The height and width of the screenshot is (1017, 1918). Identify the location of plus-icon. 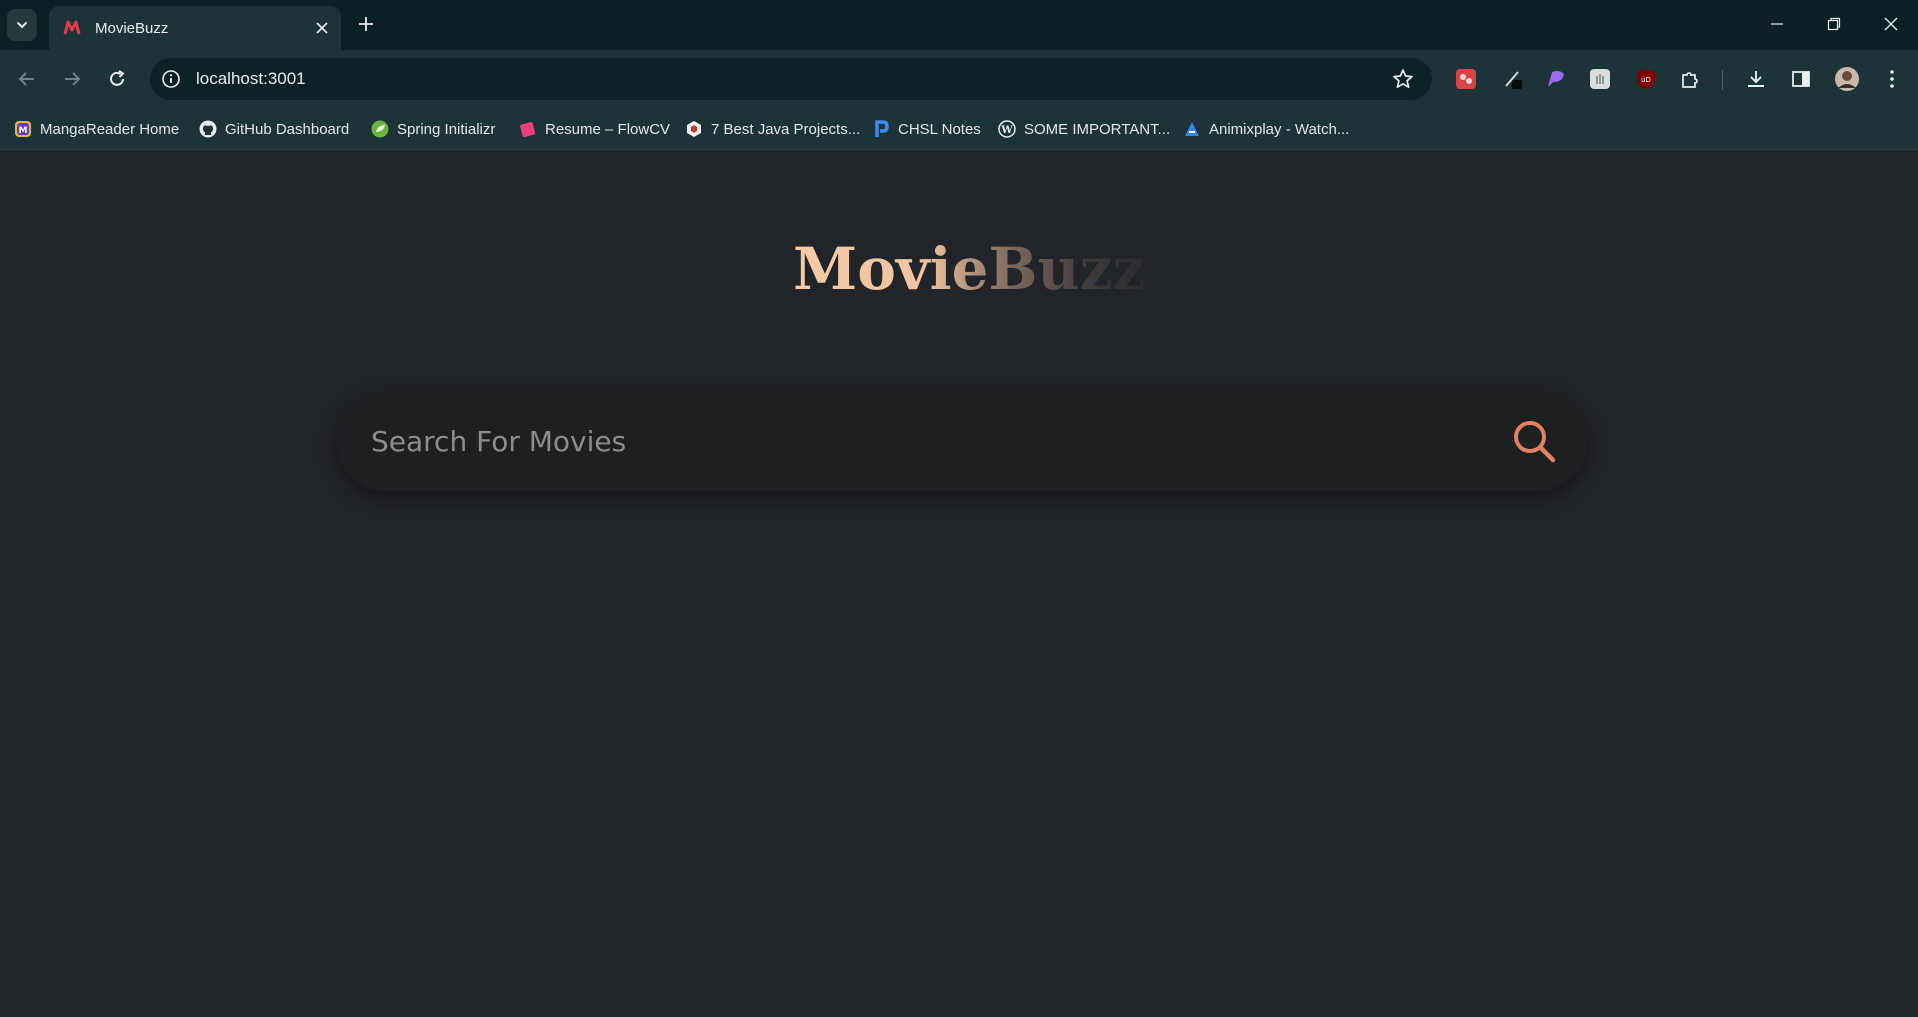
(366, 24).